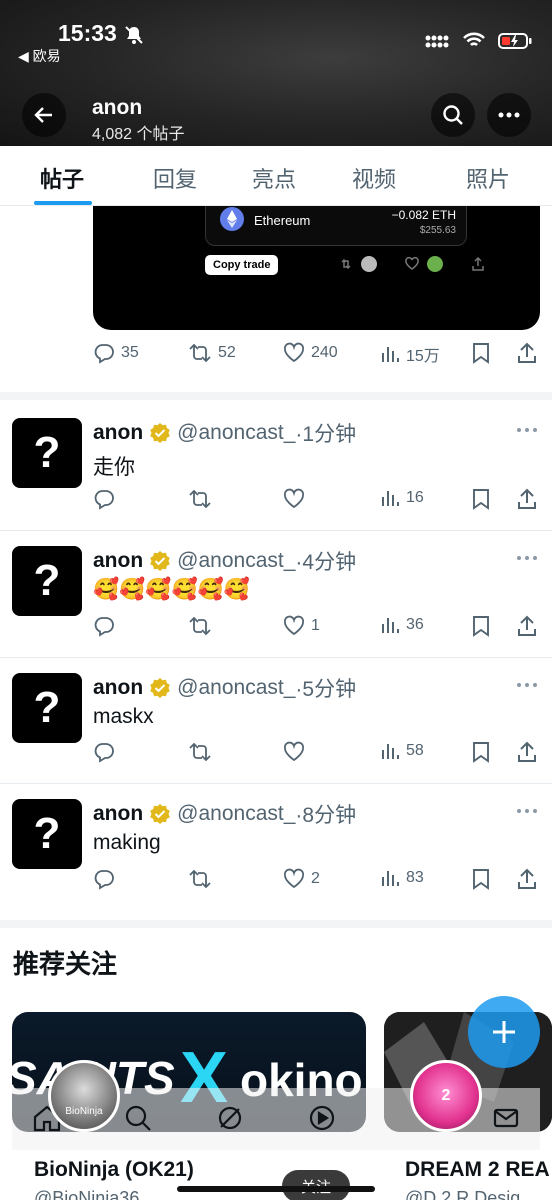 The width and height of the screenshot is (552, 1200). What do you see at coordinates (230, 1118) in the screenshot?
I see `grok-icon` at bounding box center [230, 1118].